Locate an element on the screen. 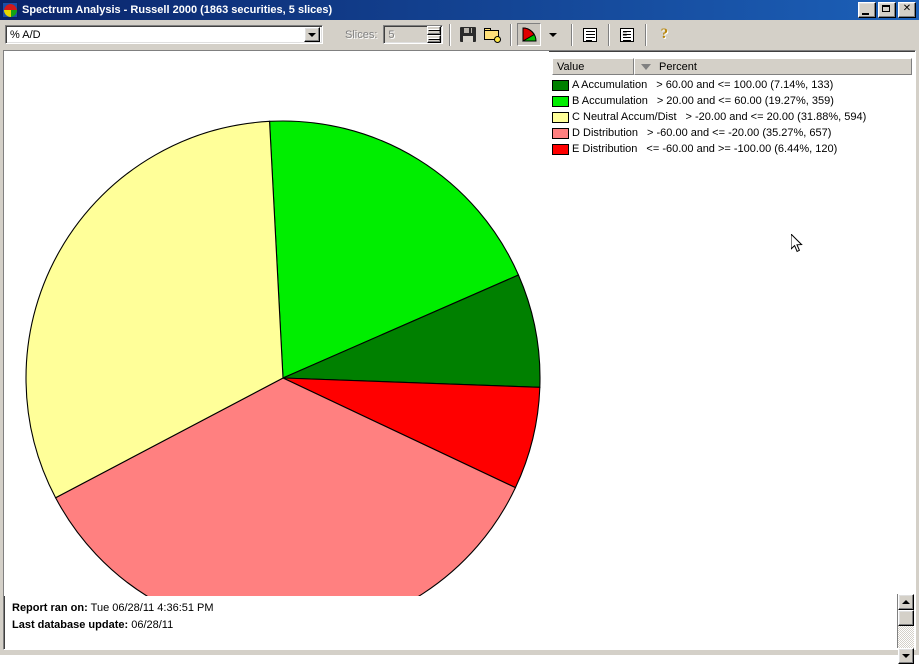 Image resolution: width=919 pixels, height=664 pixels. legend-row-range: > 20.00 and <= 60.00 (19.27%, 359) is located at coordinates (745, 101).